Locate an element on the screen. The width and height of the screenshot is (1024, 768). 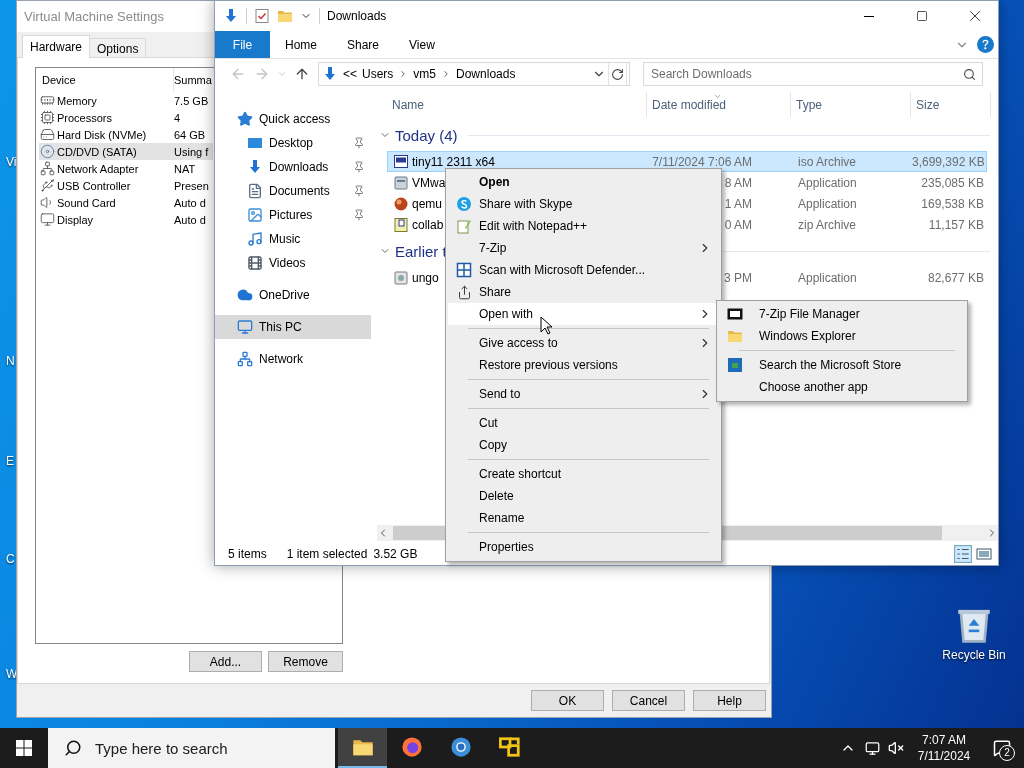
table-cell-text: zip Archive is located at coordinates (827, 224).